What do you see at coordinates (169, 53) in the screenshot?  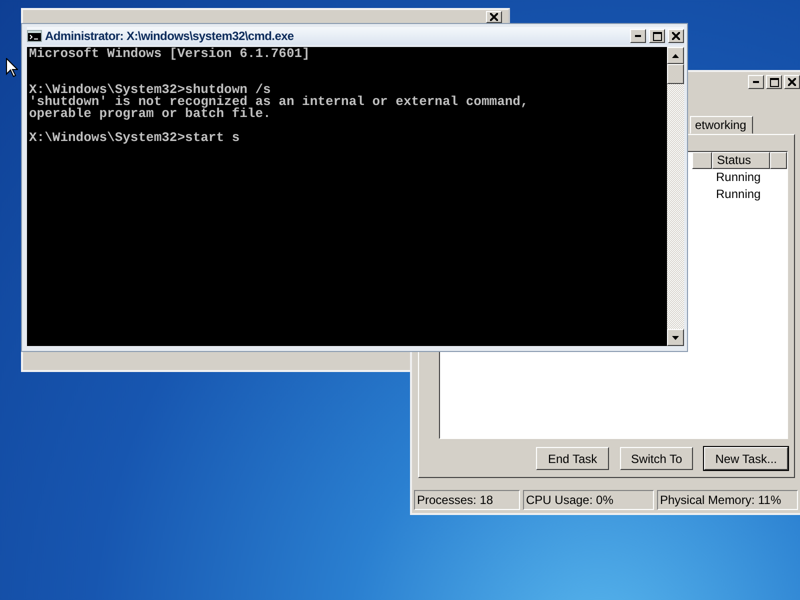 I see `console-line: Microsoft Windows [Version 6.1.7601]` at bounding box center [169, 53].